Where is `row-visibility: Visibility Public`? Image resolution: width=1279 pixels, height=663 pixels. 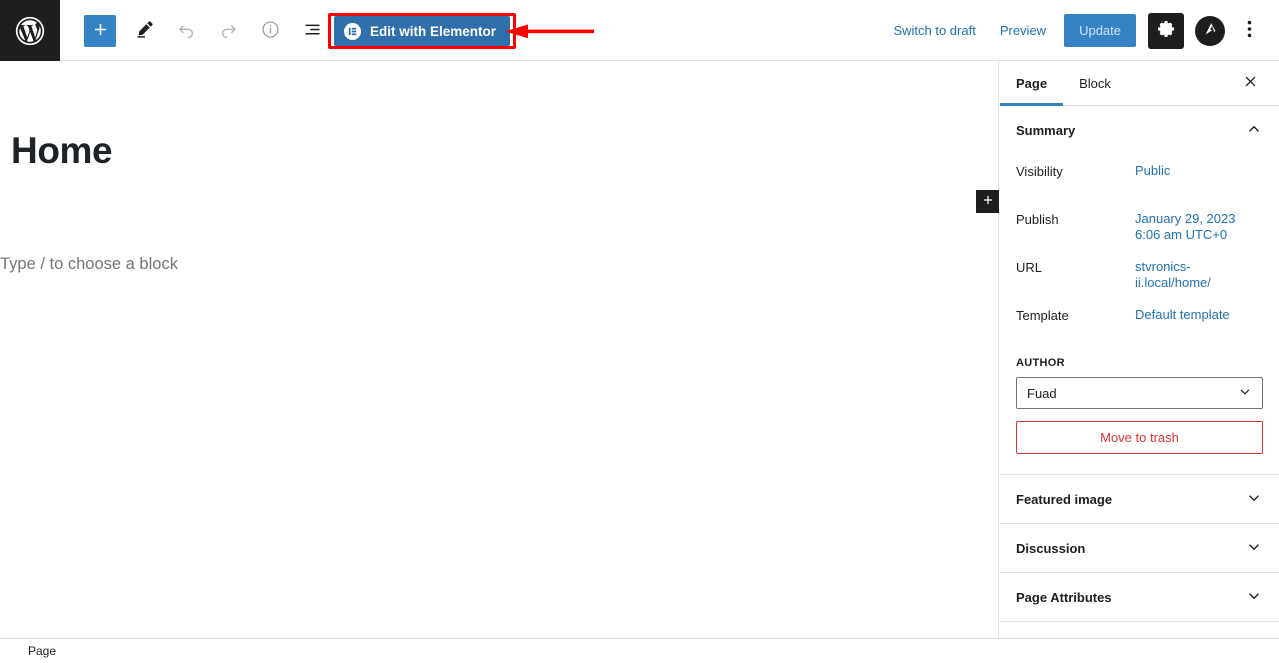 row-visibility: Visibility Public is located at coordinates (1139, 178).